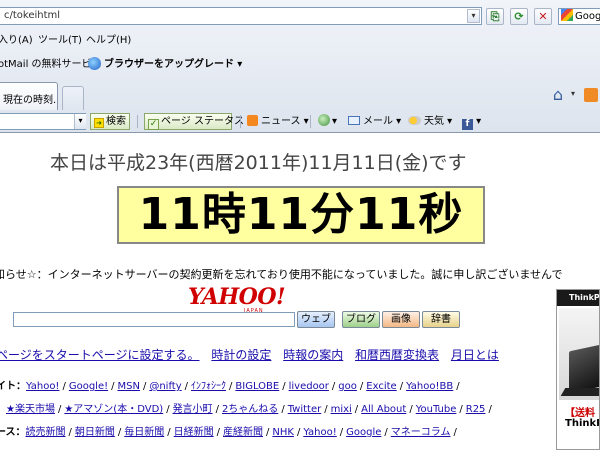 The height and width of the screenshot is (450, 600). What do you see at coordinates (495, 16) in the screenshot?
I see `compatibility-view-icon: ⎘` at bounding box center [495, 16].